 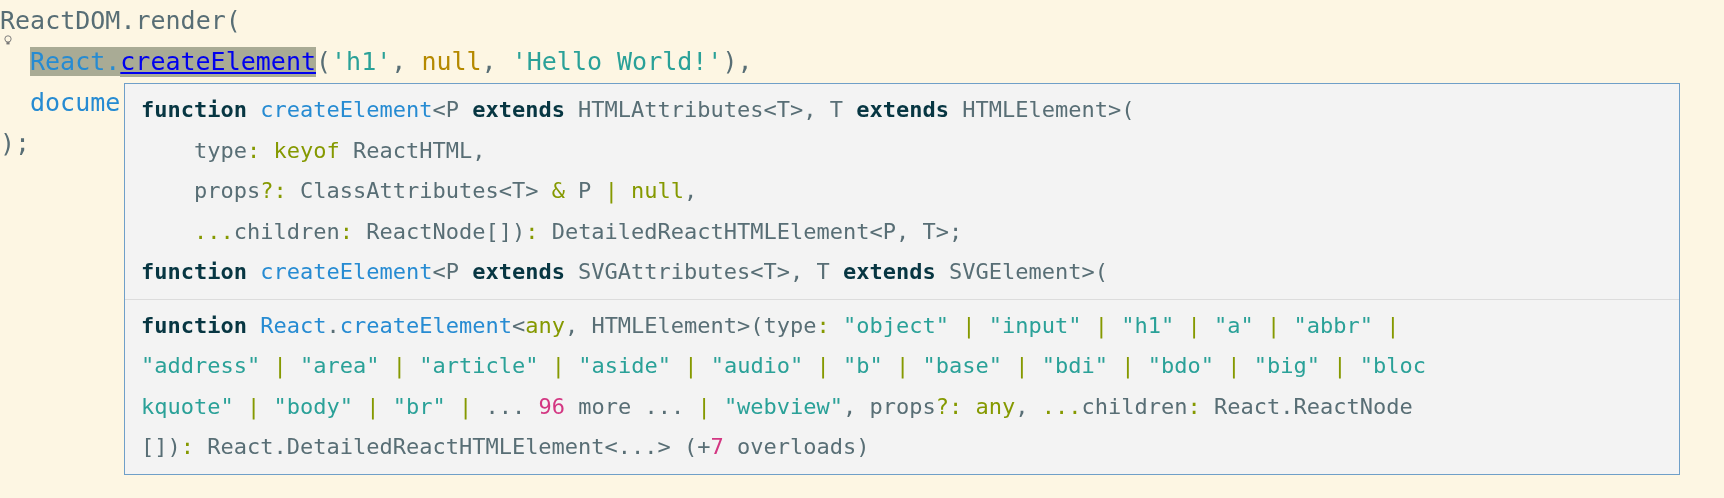 I want to click on signature-line: type: keyof ReactHTML,, so click(x=339, y=150).